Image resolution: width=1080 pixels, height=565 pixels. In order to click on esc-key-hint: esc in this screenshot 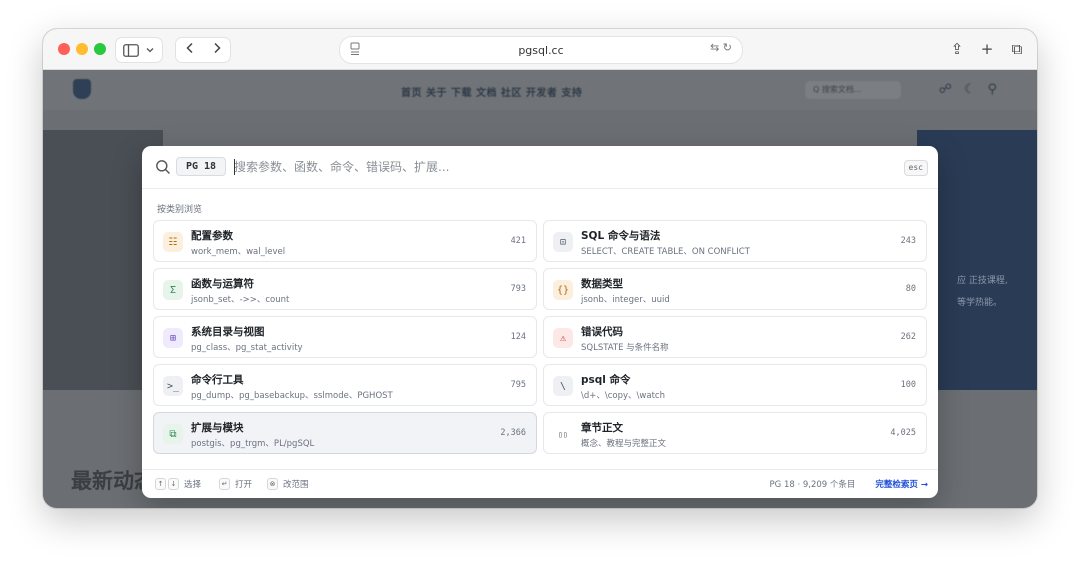, I will do `click(915, 168)`.